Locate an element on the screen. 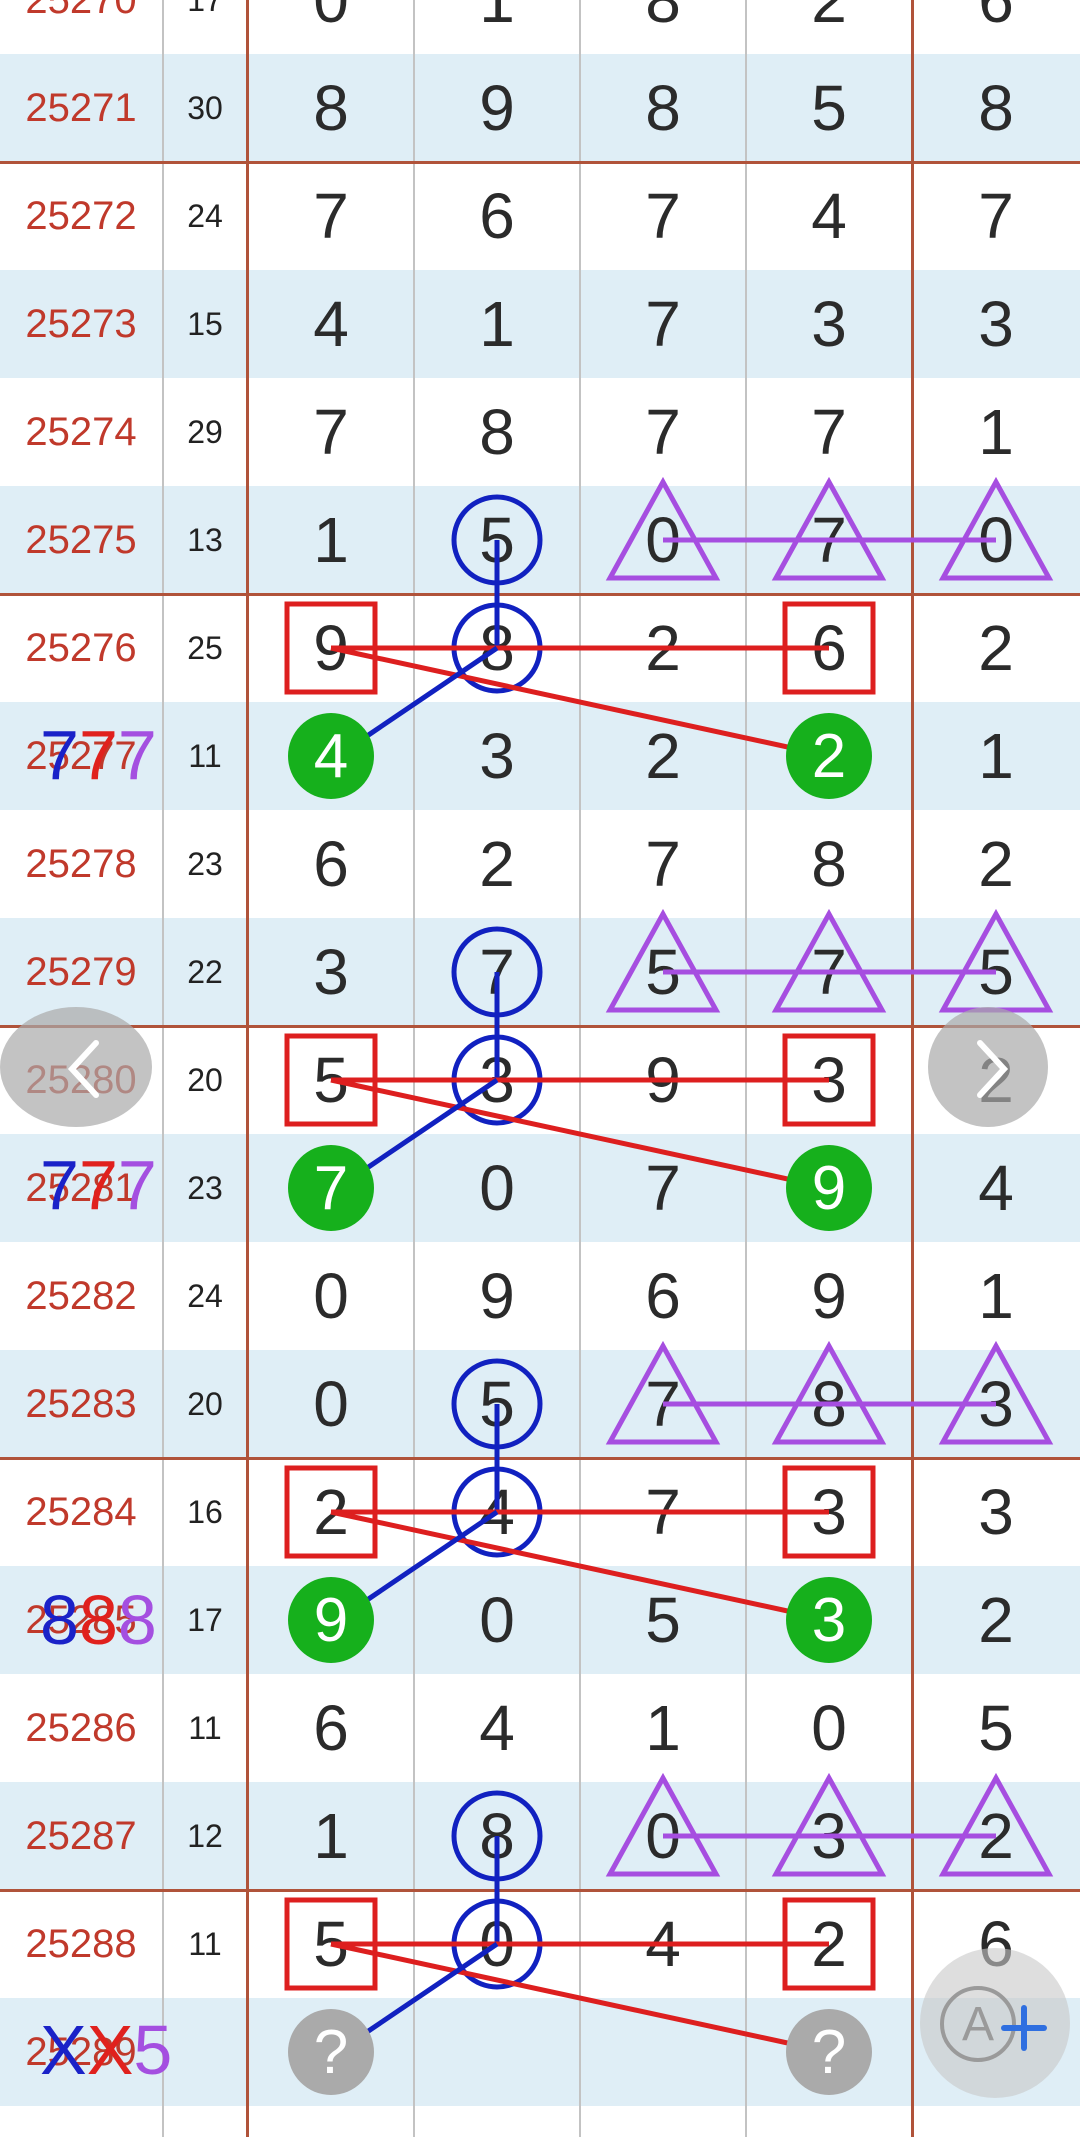 The image size is (1080, 2137). issue-number: 25285 is located at coordinates (81, 1619).